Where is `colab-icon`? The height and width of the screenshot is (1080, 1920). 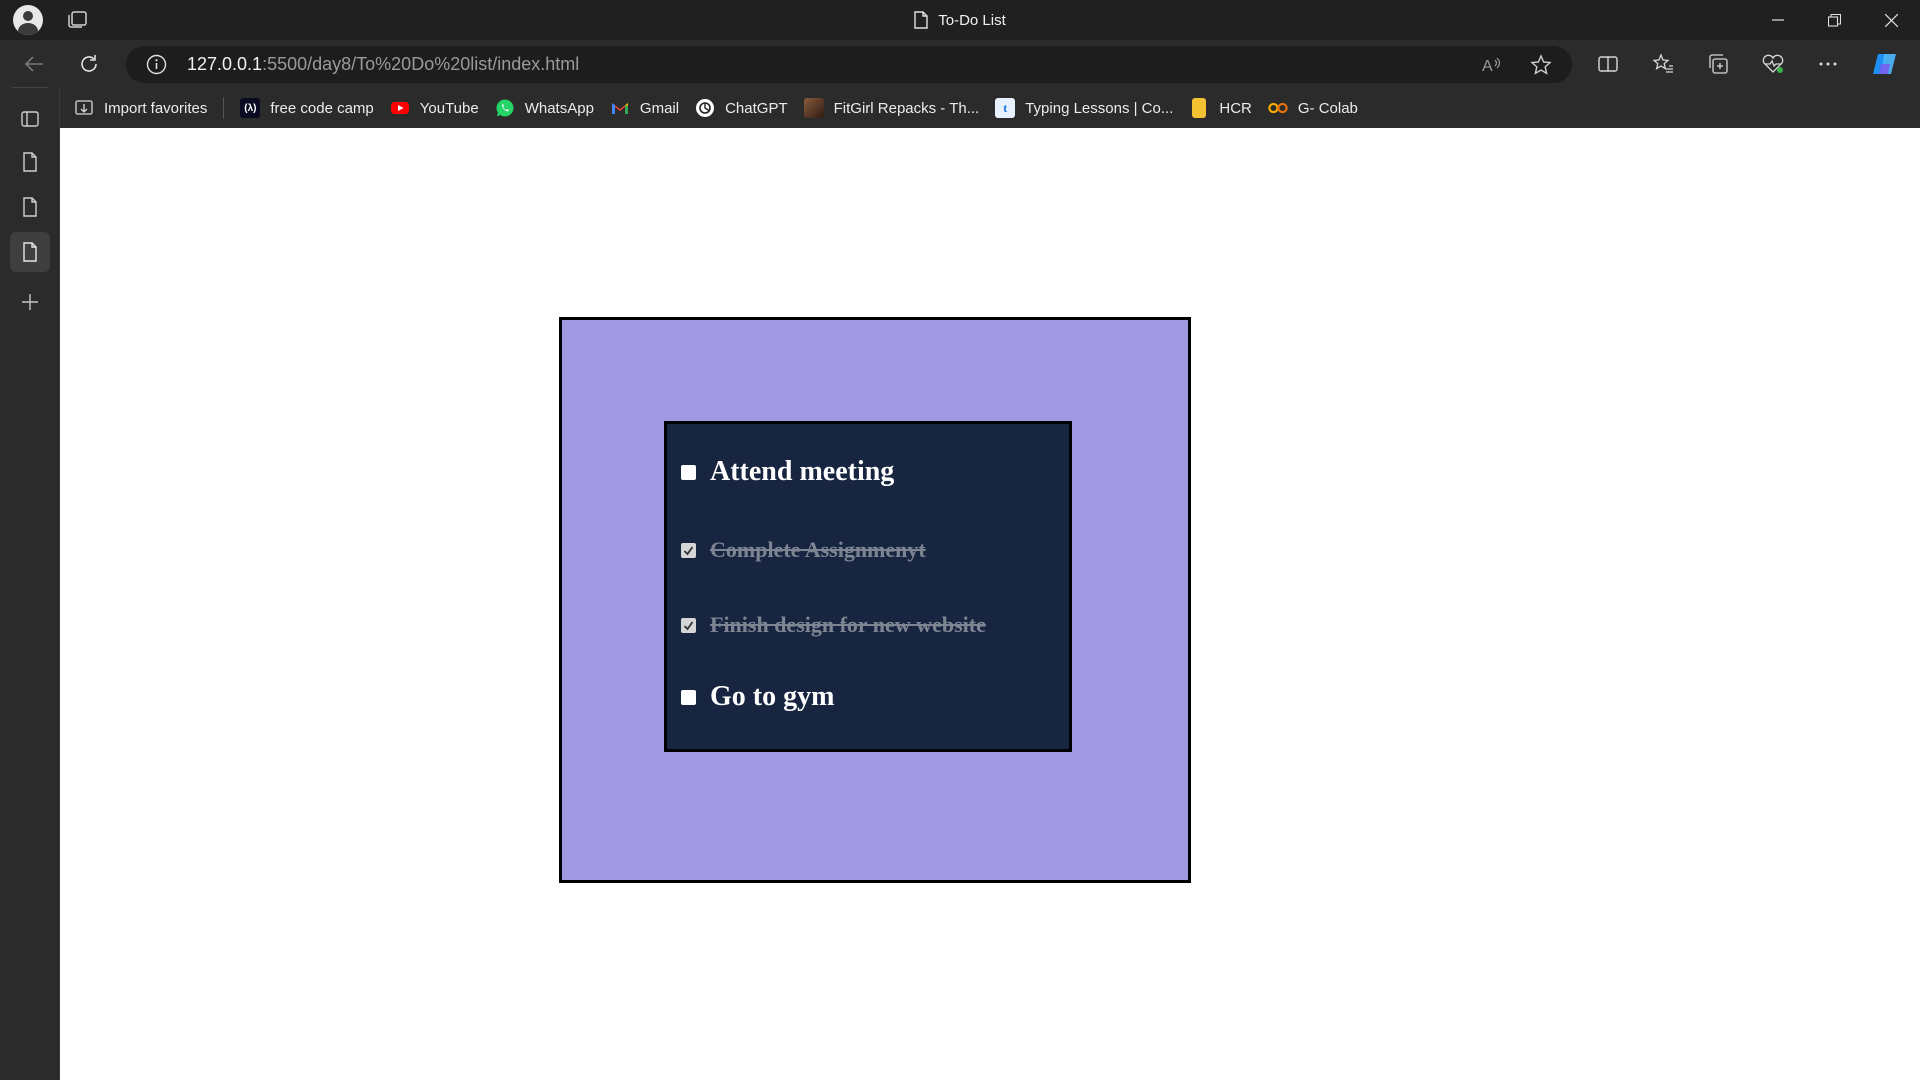
colab-icon is located at coordinates (1278, 108).